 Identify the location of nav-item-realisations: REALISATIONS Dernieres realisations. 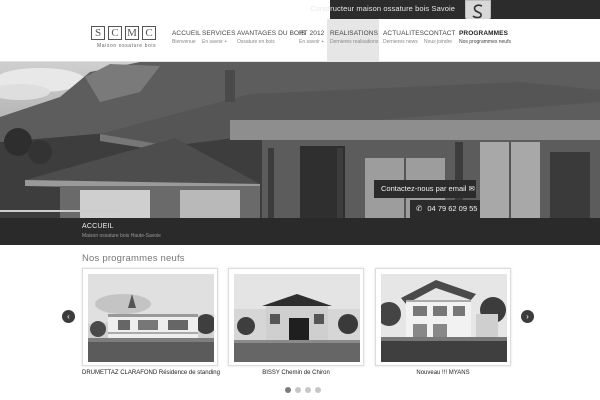
(353, 40).